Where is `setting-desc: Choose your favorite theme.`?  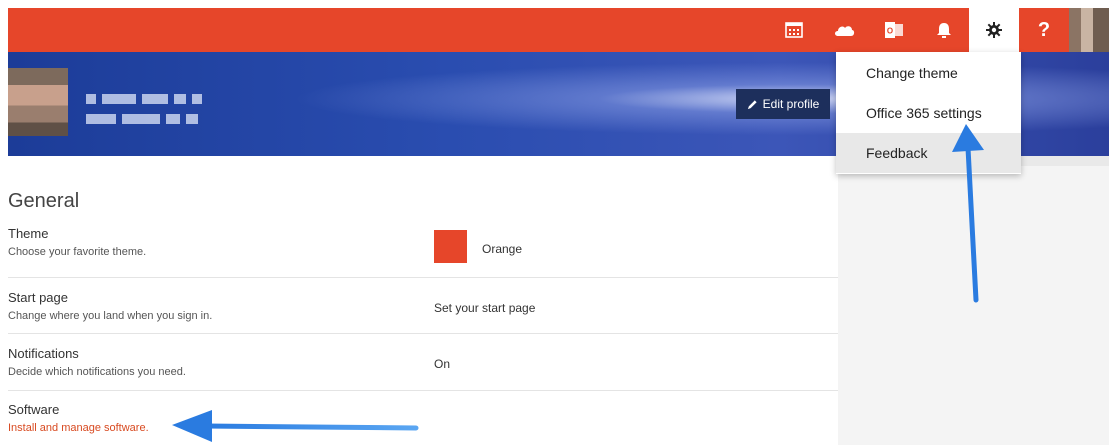 setting-desc: Choose your favorite theme. is located at coordinates (77, 252).